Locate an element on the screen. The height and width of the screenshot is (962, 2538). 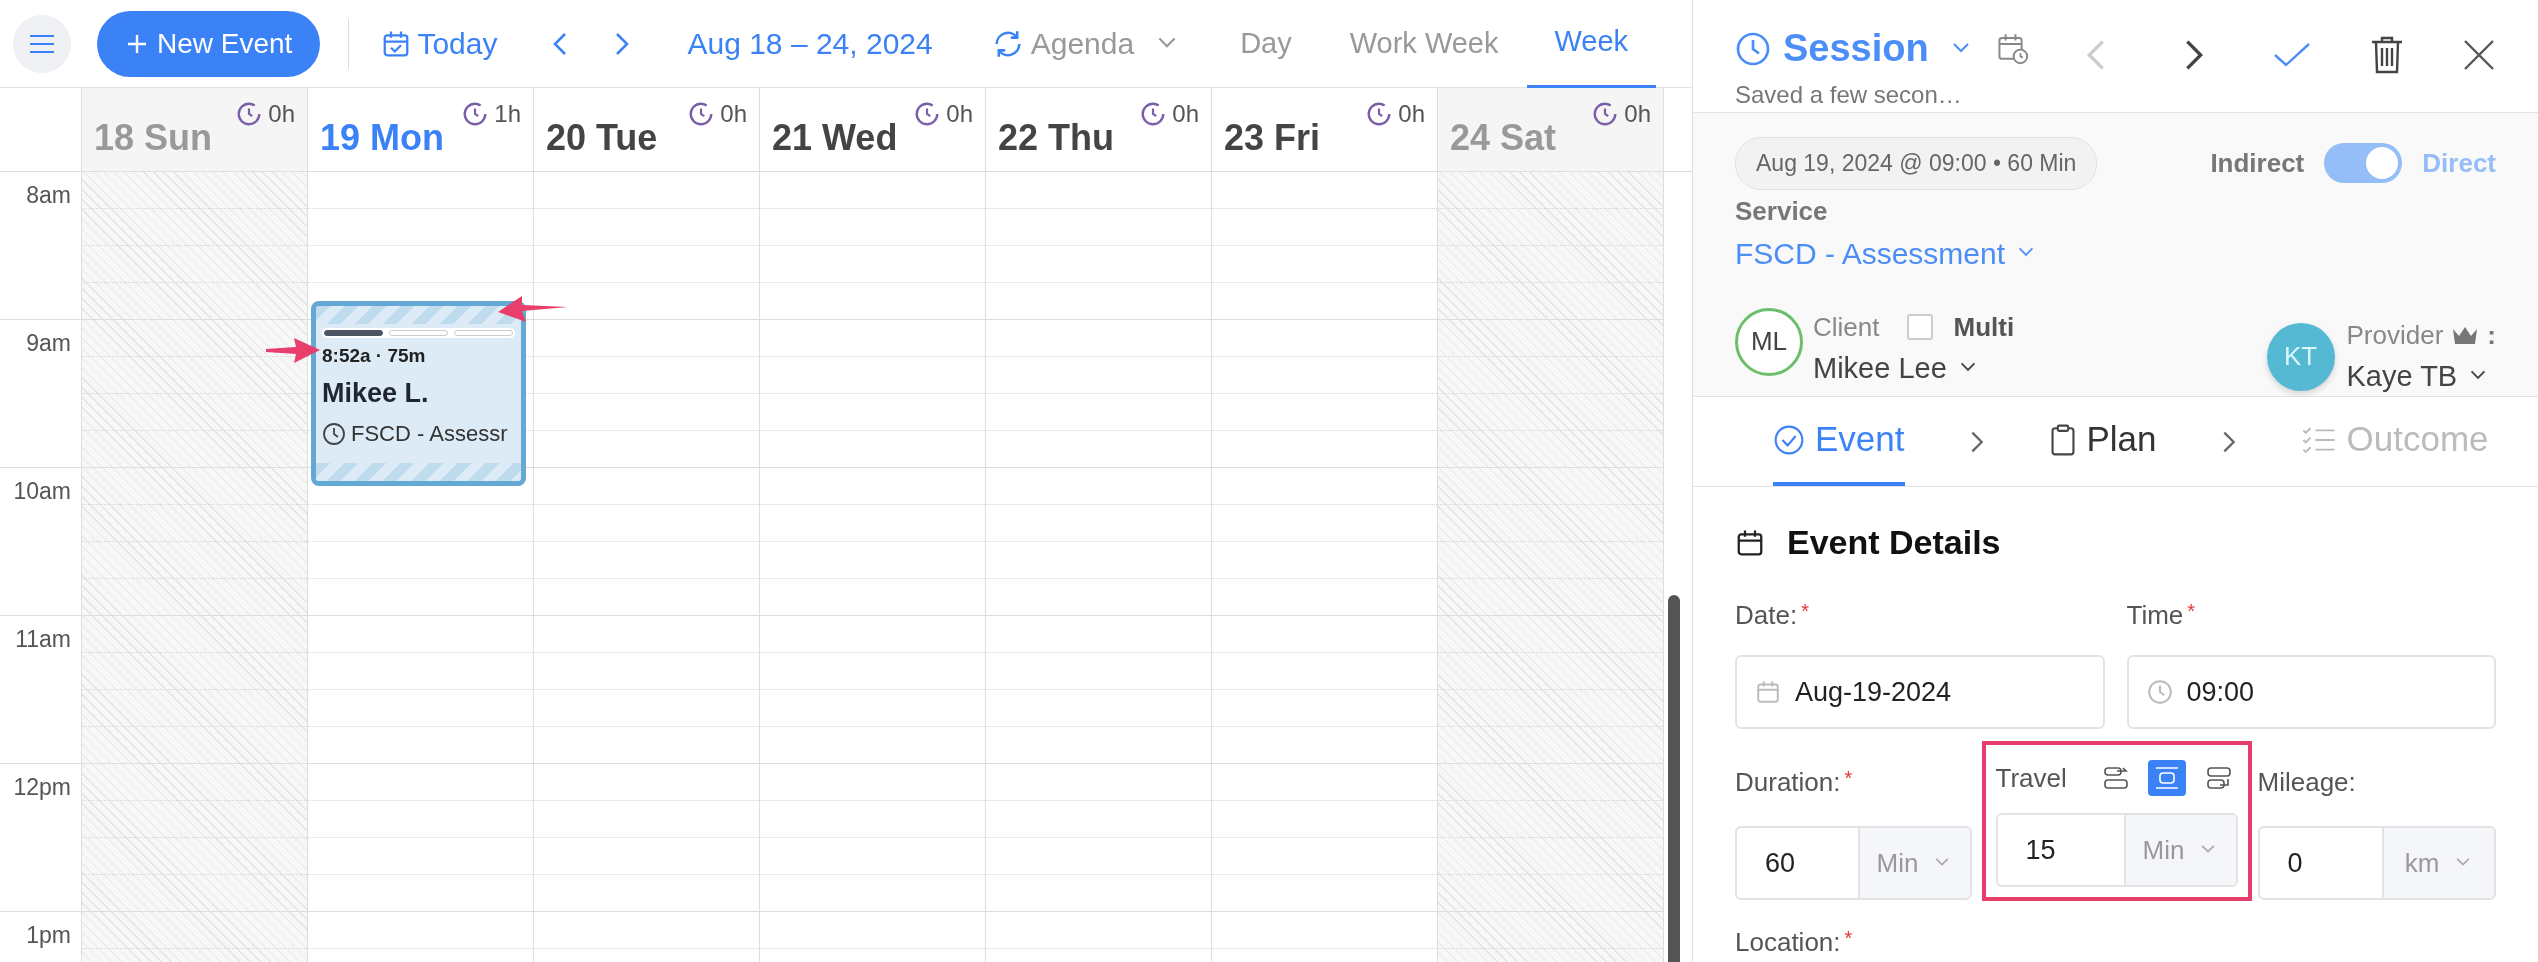
delete-button is located at coordinates (2387, 55).